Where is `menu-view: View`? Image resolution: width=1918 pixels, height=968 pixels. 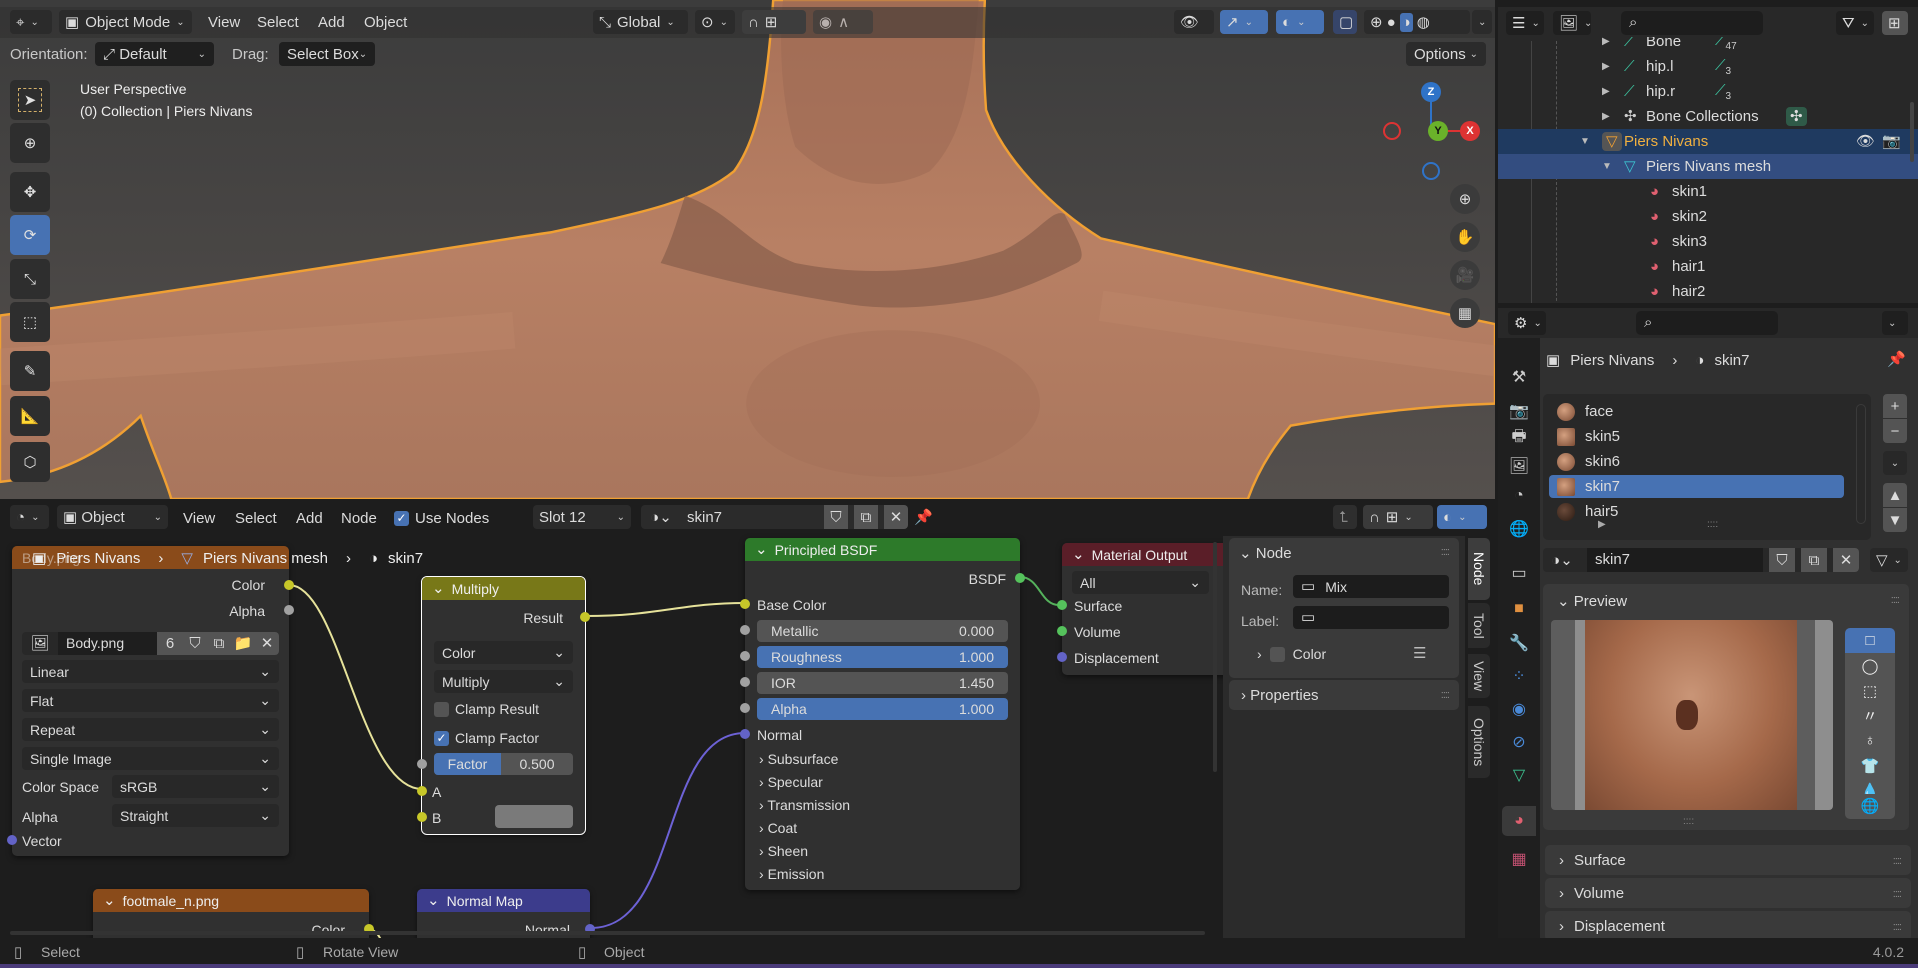
menu-view: View is located at coordinates (224, 22).